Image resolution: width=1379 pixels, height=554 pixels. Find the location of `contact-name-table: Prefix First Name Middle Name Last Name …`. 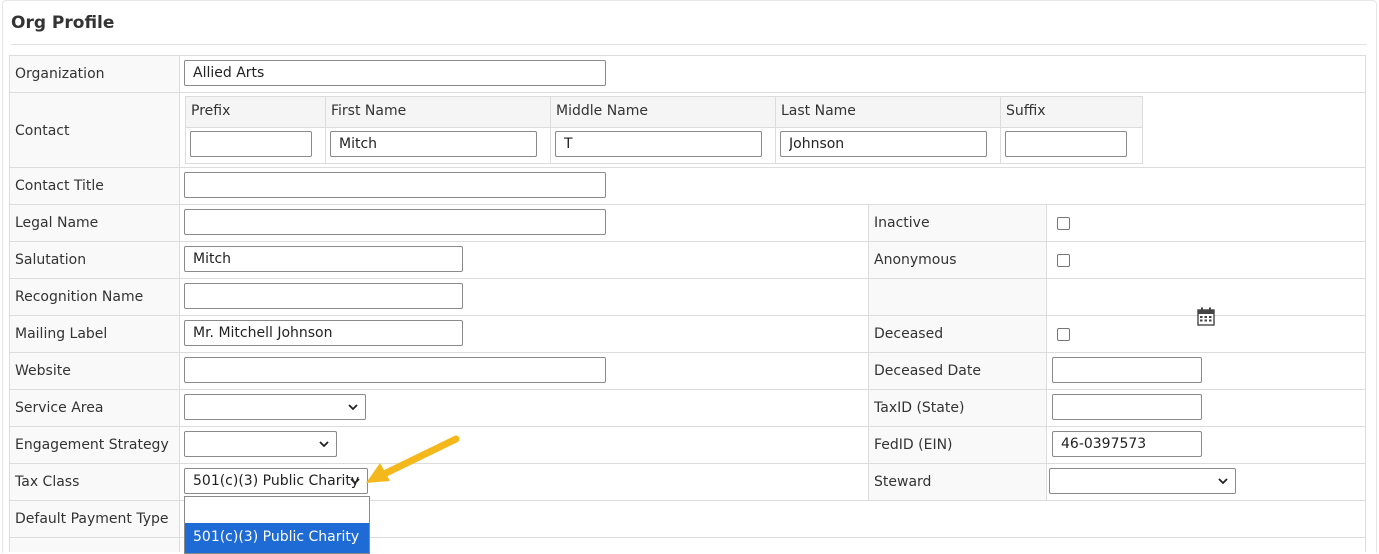

contact-name-table: Prefix First Name Middle Name Last Name … is located at coordinates (664, 130).